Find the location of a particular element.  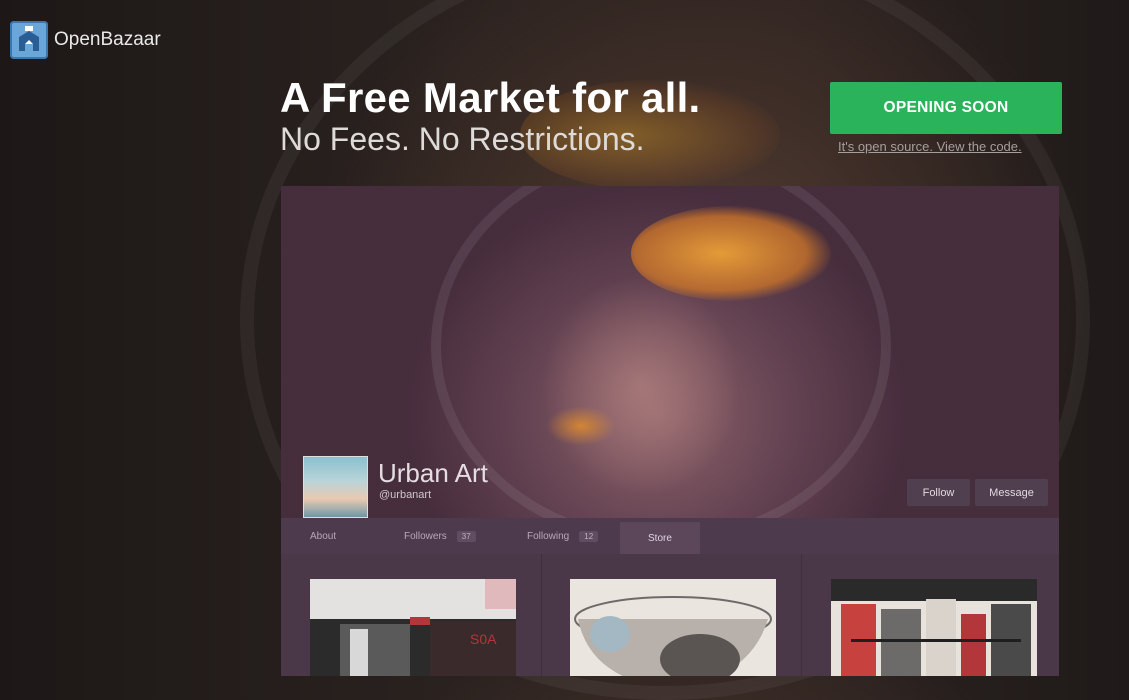

banner-small-fish-image is located at coordinates (581, 426).